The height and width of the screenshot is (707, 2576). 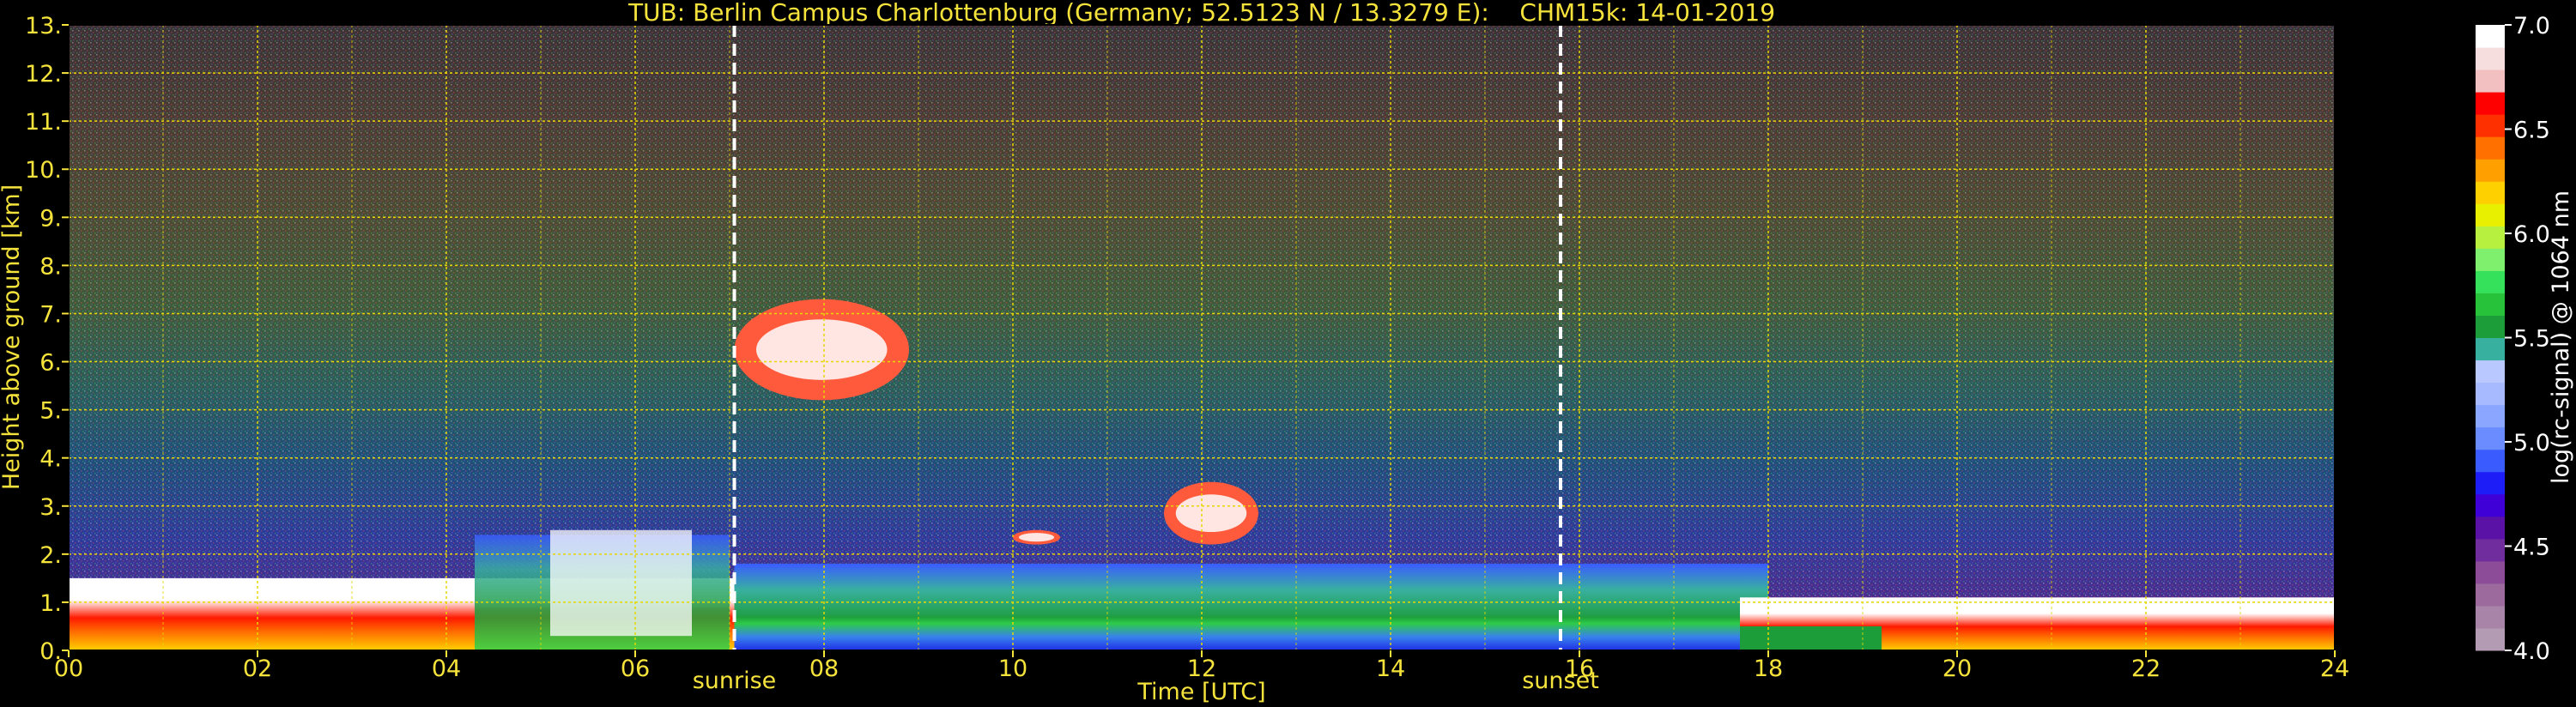 What do you see at coordinates (43, 26) in the screenshot?
I see `y-tick-label-13: 13.` at bounding box center [43, 26].